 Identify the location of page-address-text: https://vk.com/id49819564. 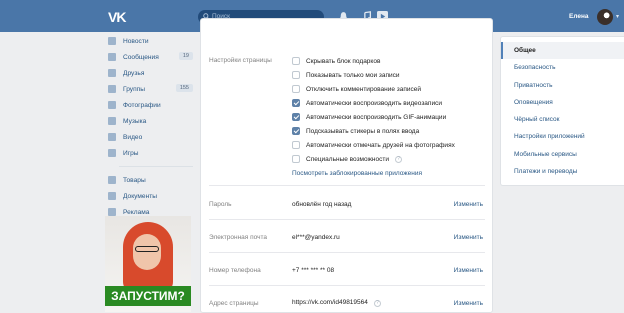
(330, 302).